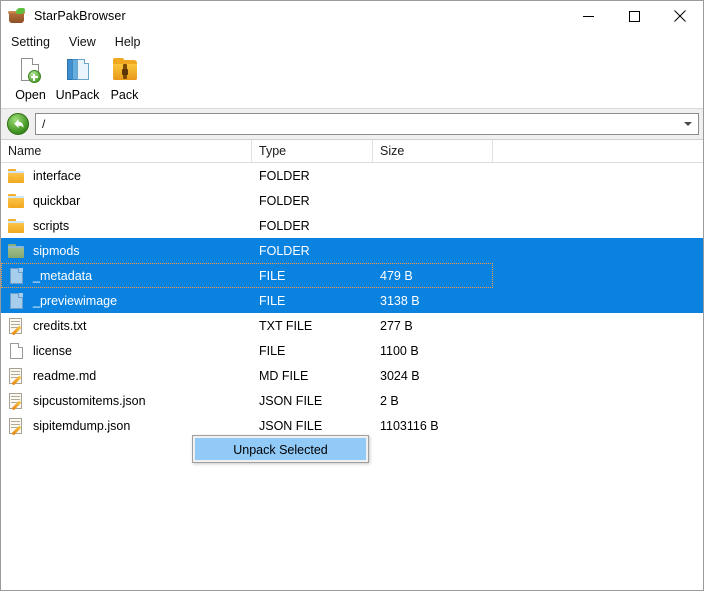  I want to click on table-row: _previewimage FILE 3138 B, so click(352, 300).